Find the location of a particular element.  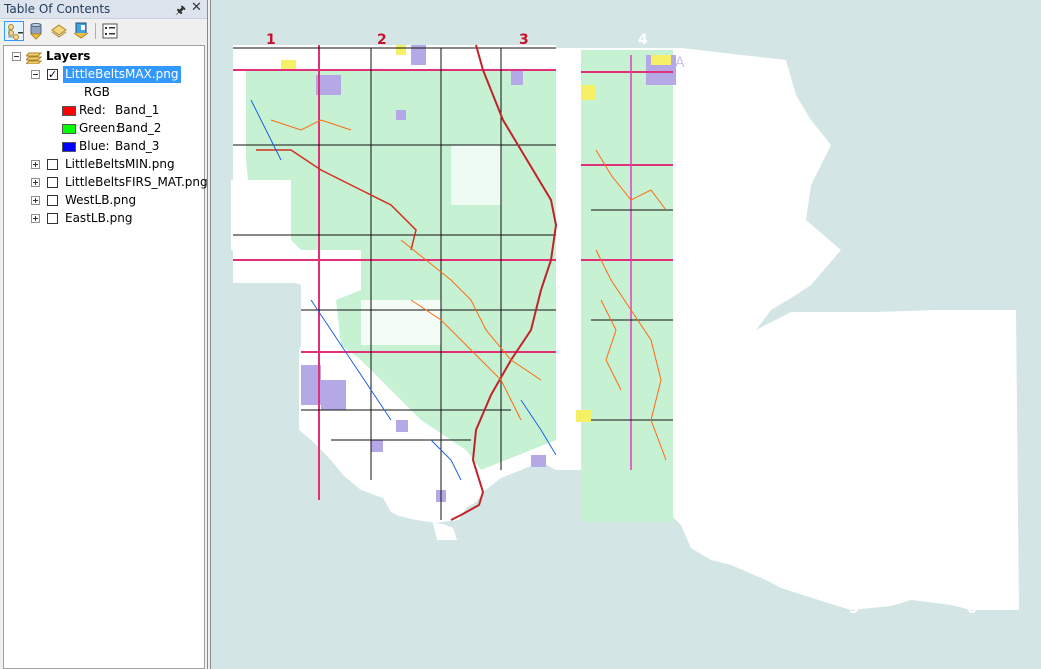

options-button is located at coordinates (110, 31).